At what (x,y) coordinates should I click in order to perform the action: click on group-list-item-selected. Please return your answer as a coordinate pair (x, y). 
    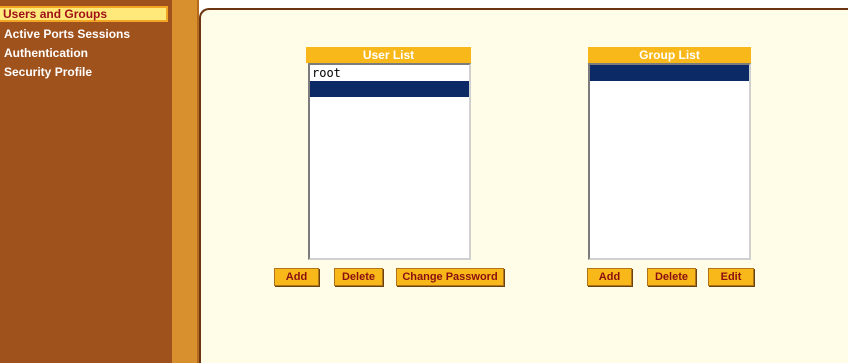
    Looking at the image, I should click on (669, 73).